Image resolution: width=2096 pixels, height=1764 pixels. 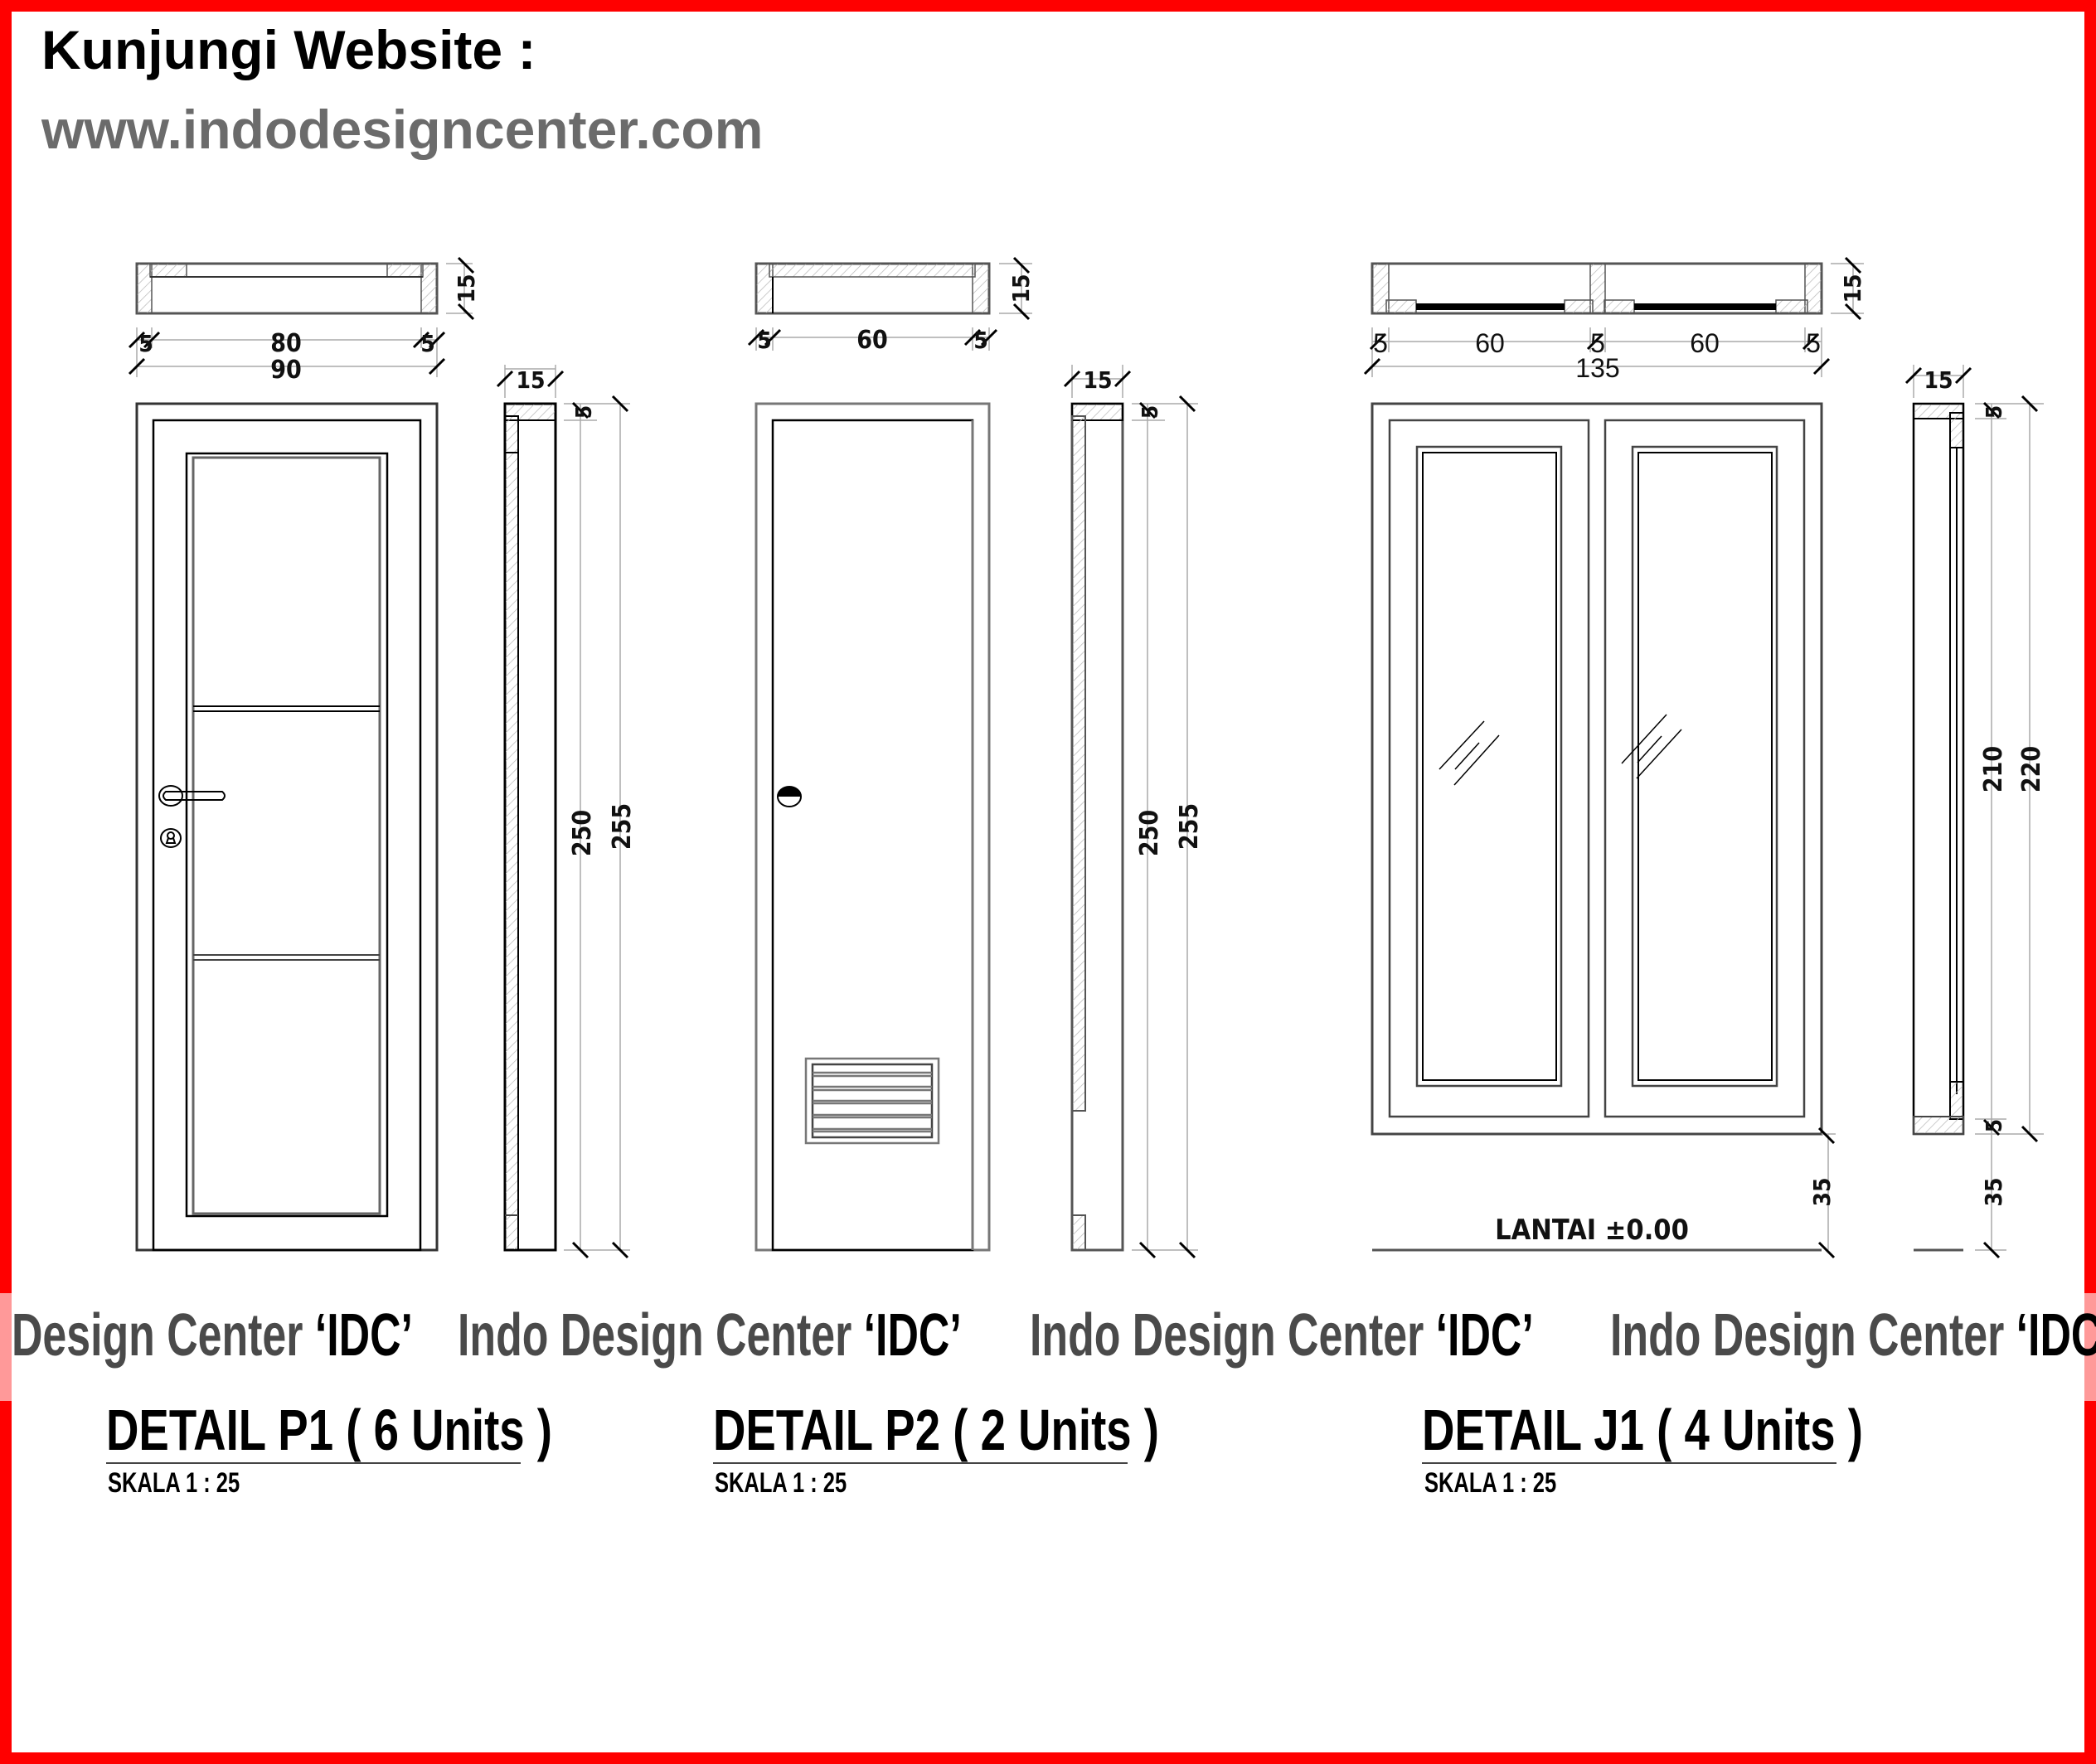 I want to click on p1-door-elevation, so click(x=287, y=827).